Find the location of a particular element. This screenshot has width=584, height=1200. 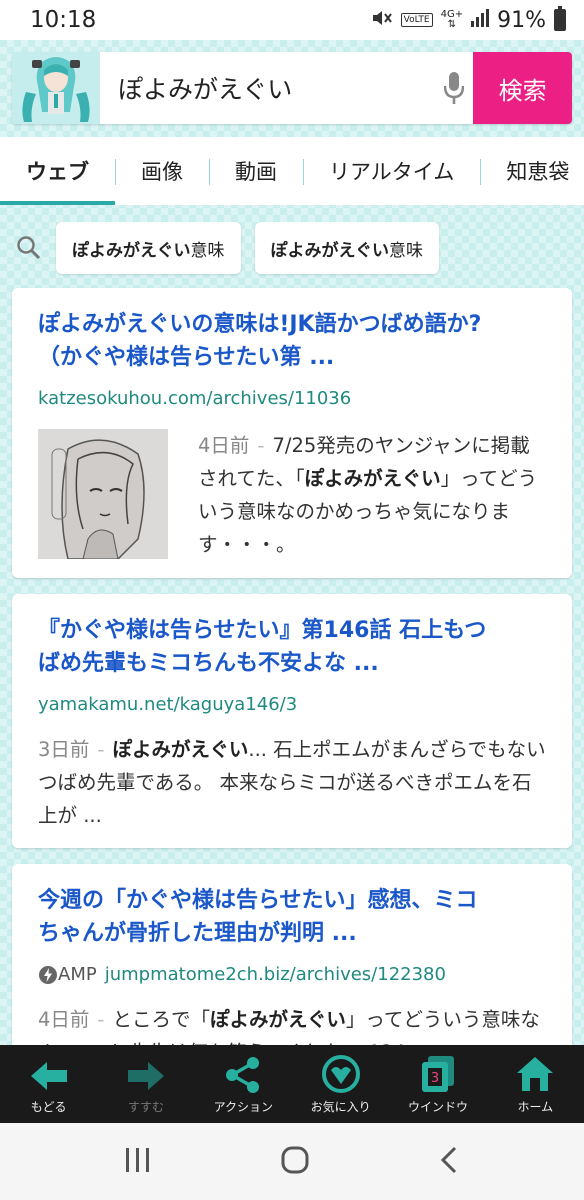

result-url: jumpmatome2ch.biz/archives/122380 is located at coordinates (275, 974).